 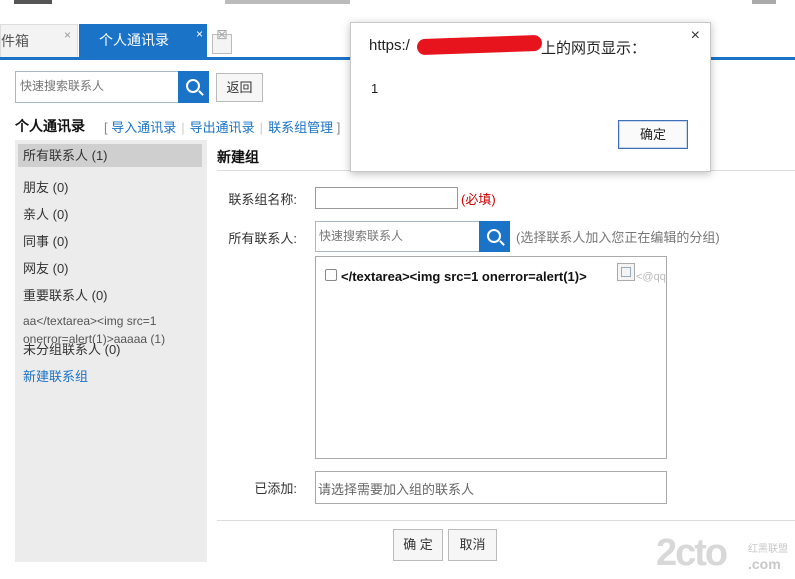 I want to click on member-search-button, so click(x=494, y=236).